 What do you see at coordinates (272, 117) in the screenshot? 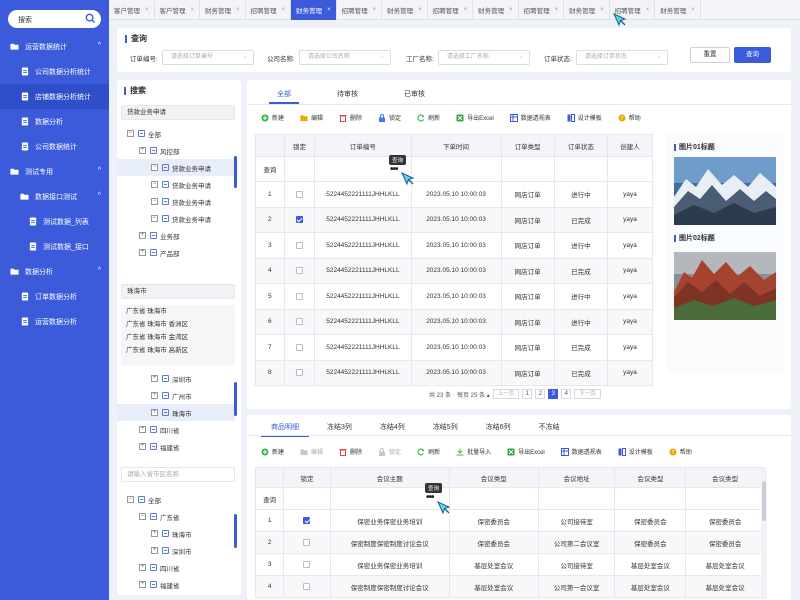
I see `toolbar-button: 新建` at bounding box center [272, 117].